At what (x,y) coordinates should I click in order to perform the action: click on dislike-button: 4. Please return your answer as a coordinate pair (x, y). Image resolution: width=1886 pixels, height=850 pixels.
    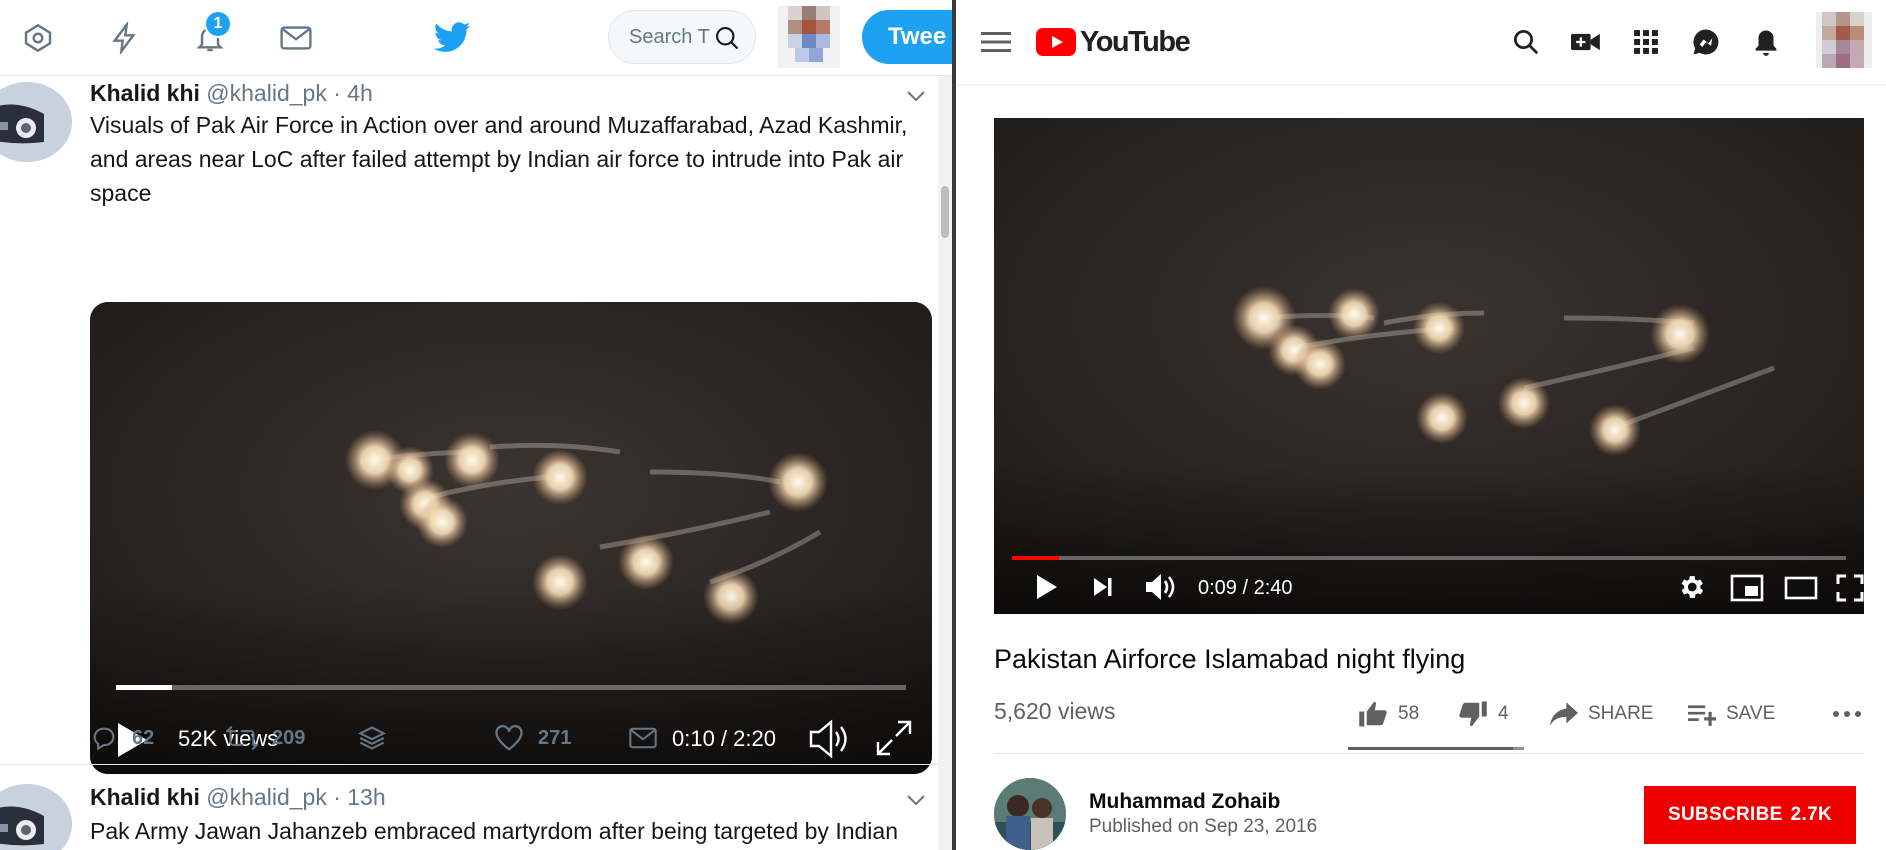
    Looking at the image, I should click on (1483, 714).